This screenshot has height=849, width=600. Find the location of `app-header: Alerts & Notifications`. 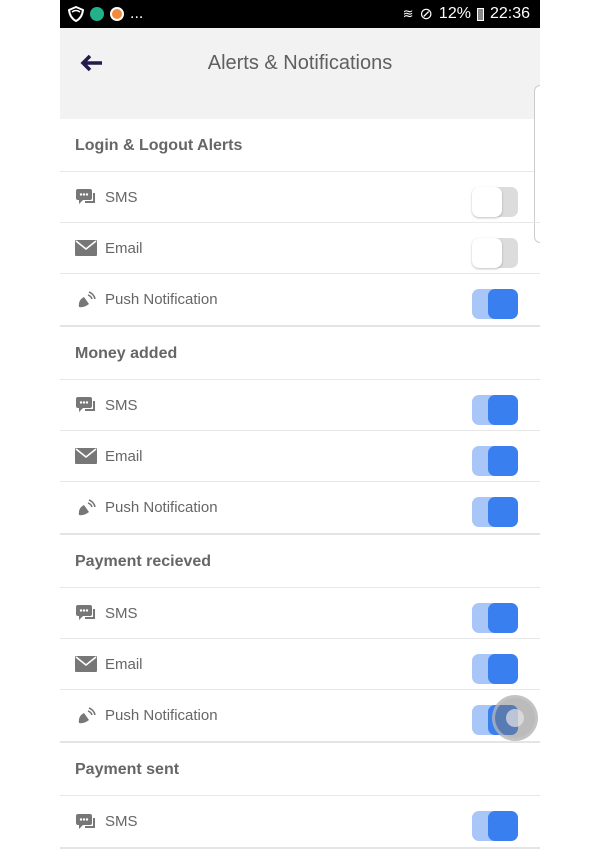

app-header: Alerts & Notifications is located at coordinates (300, 73).